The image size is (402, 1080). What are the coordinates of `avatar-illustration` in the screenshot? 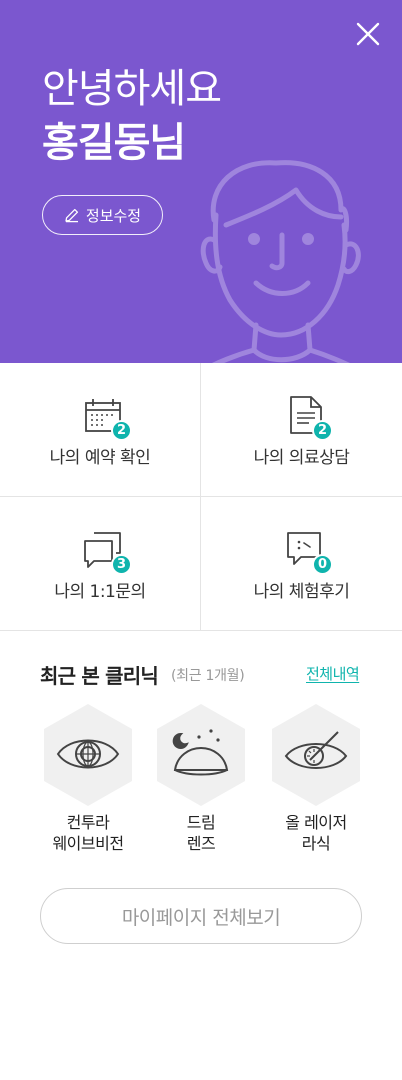 It's located at (280, 261).